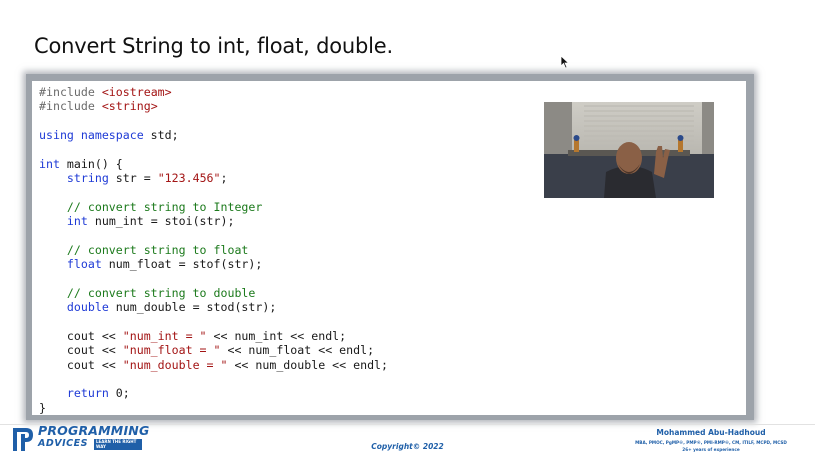 This screenshot has width=815, height=459. What do you see at coordinates (161, 221) in the screenshot?
I see `code-token: num_int = stoi(str);` at bounding box center [161, 221].